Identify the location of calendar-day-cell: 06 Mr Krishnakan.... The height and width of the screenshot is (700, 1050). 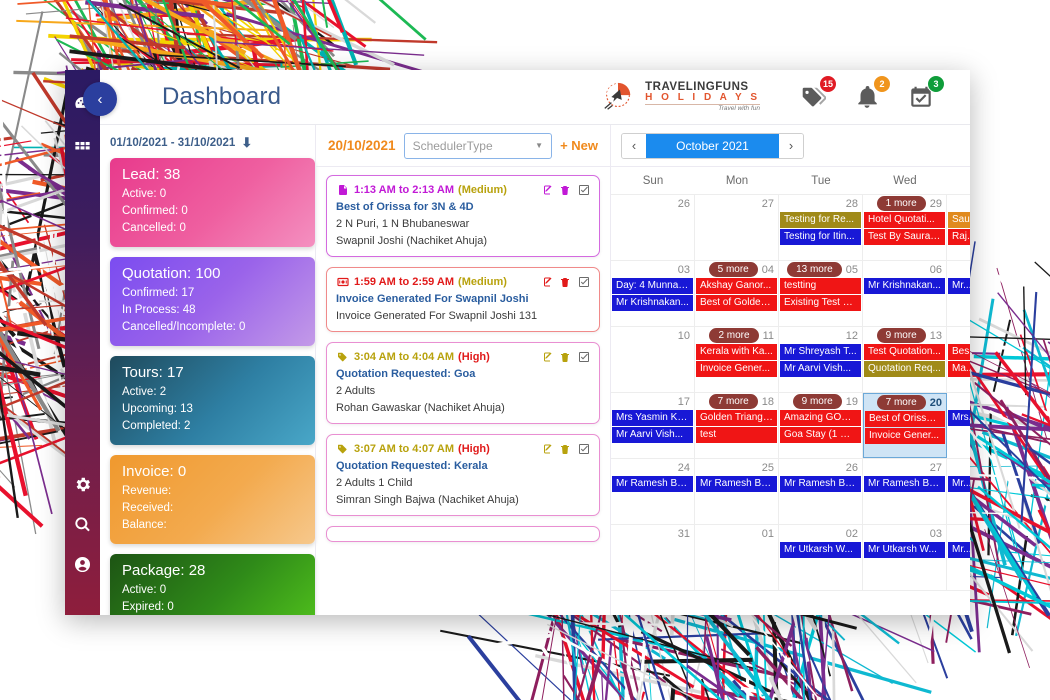
(905, 293).